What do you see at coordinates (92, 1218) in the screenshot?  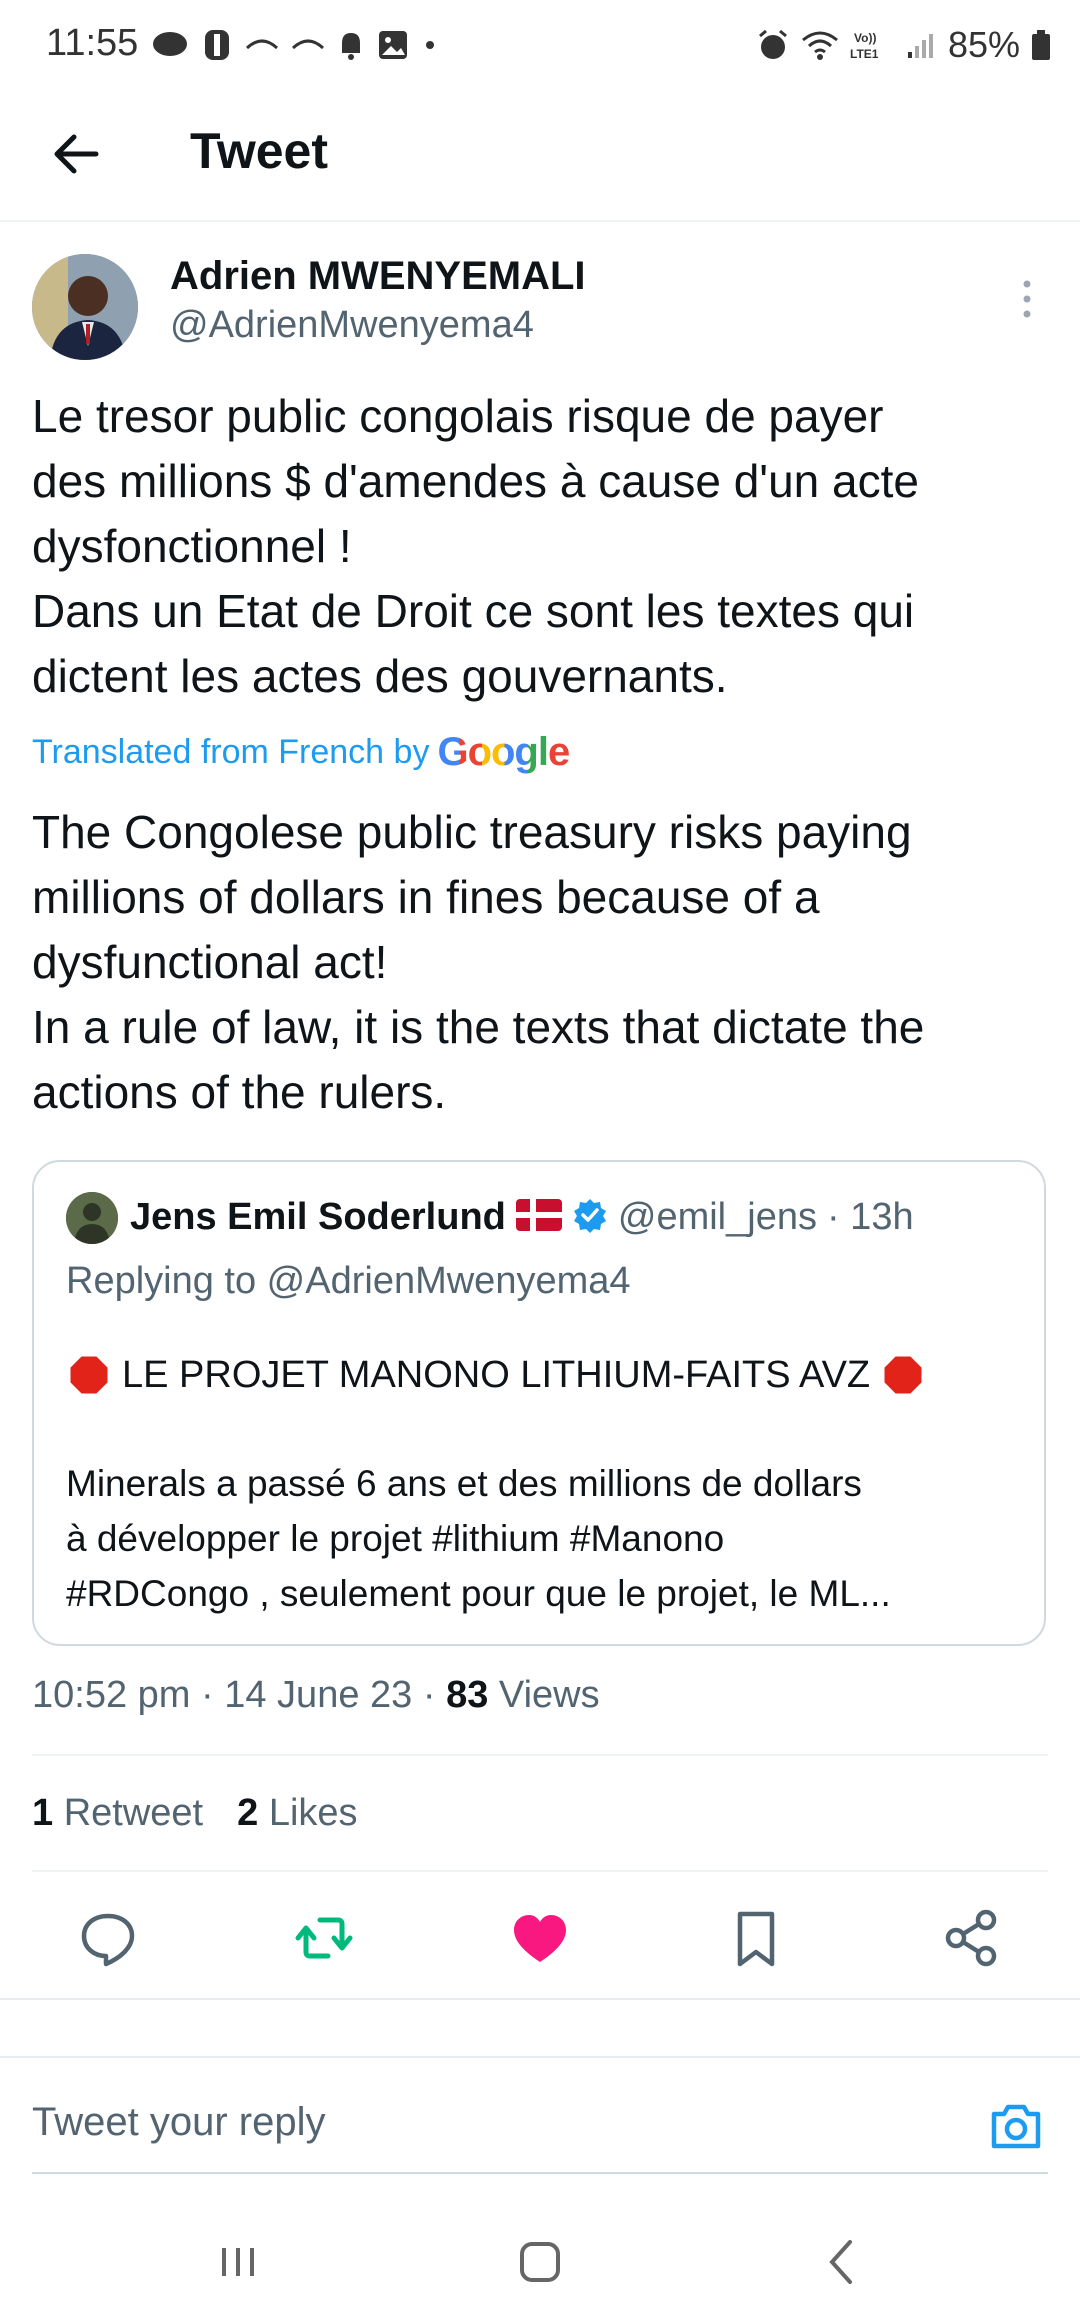 I see `quote-avatar` at bounding box center [92, 1218].